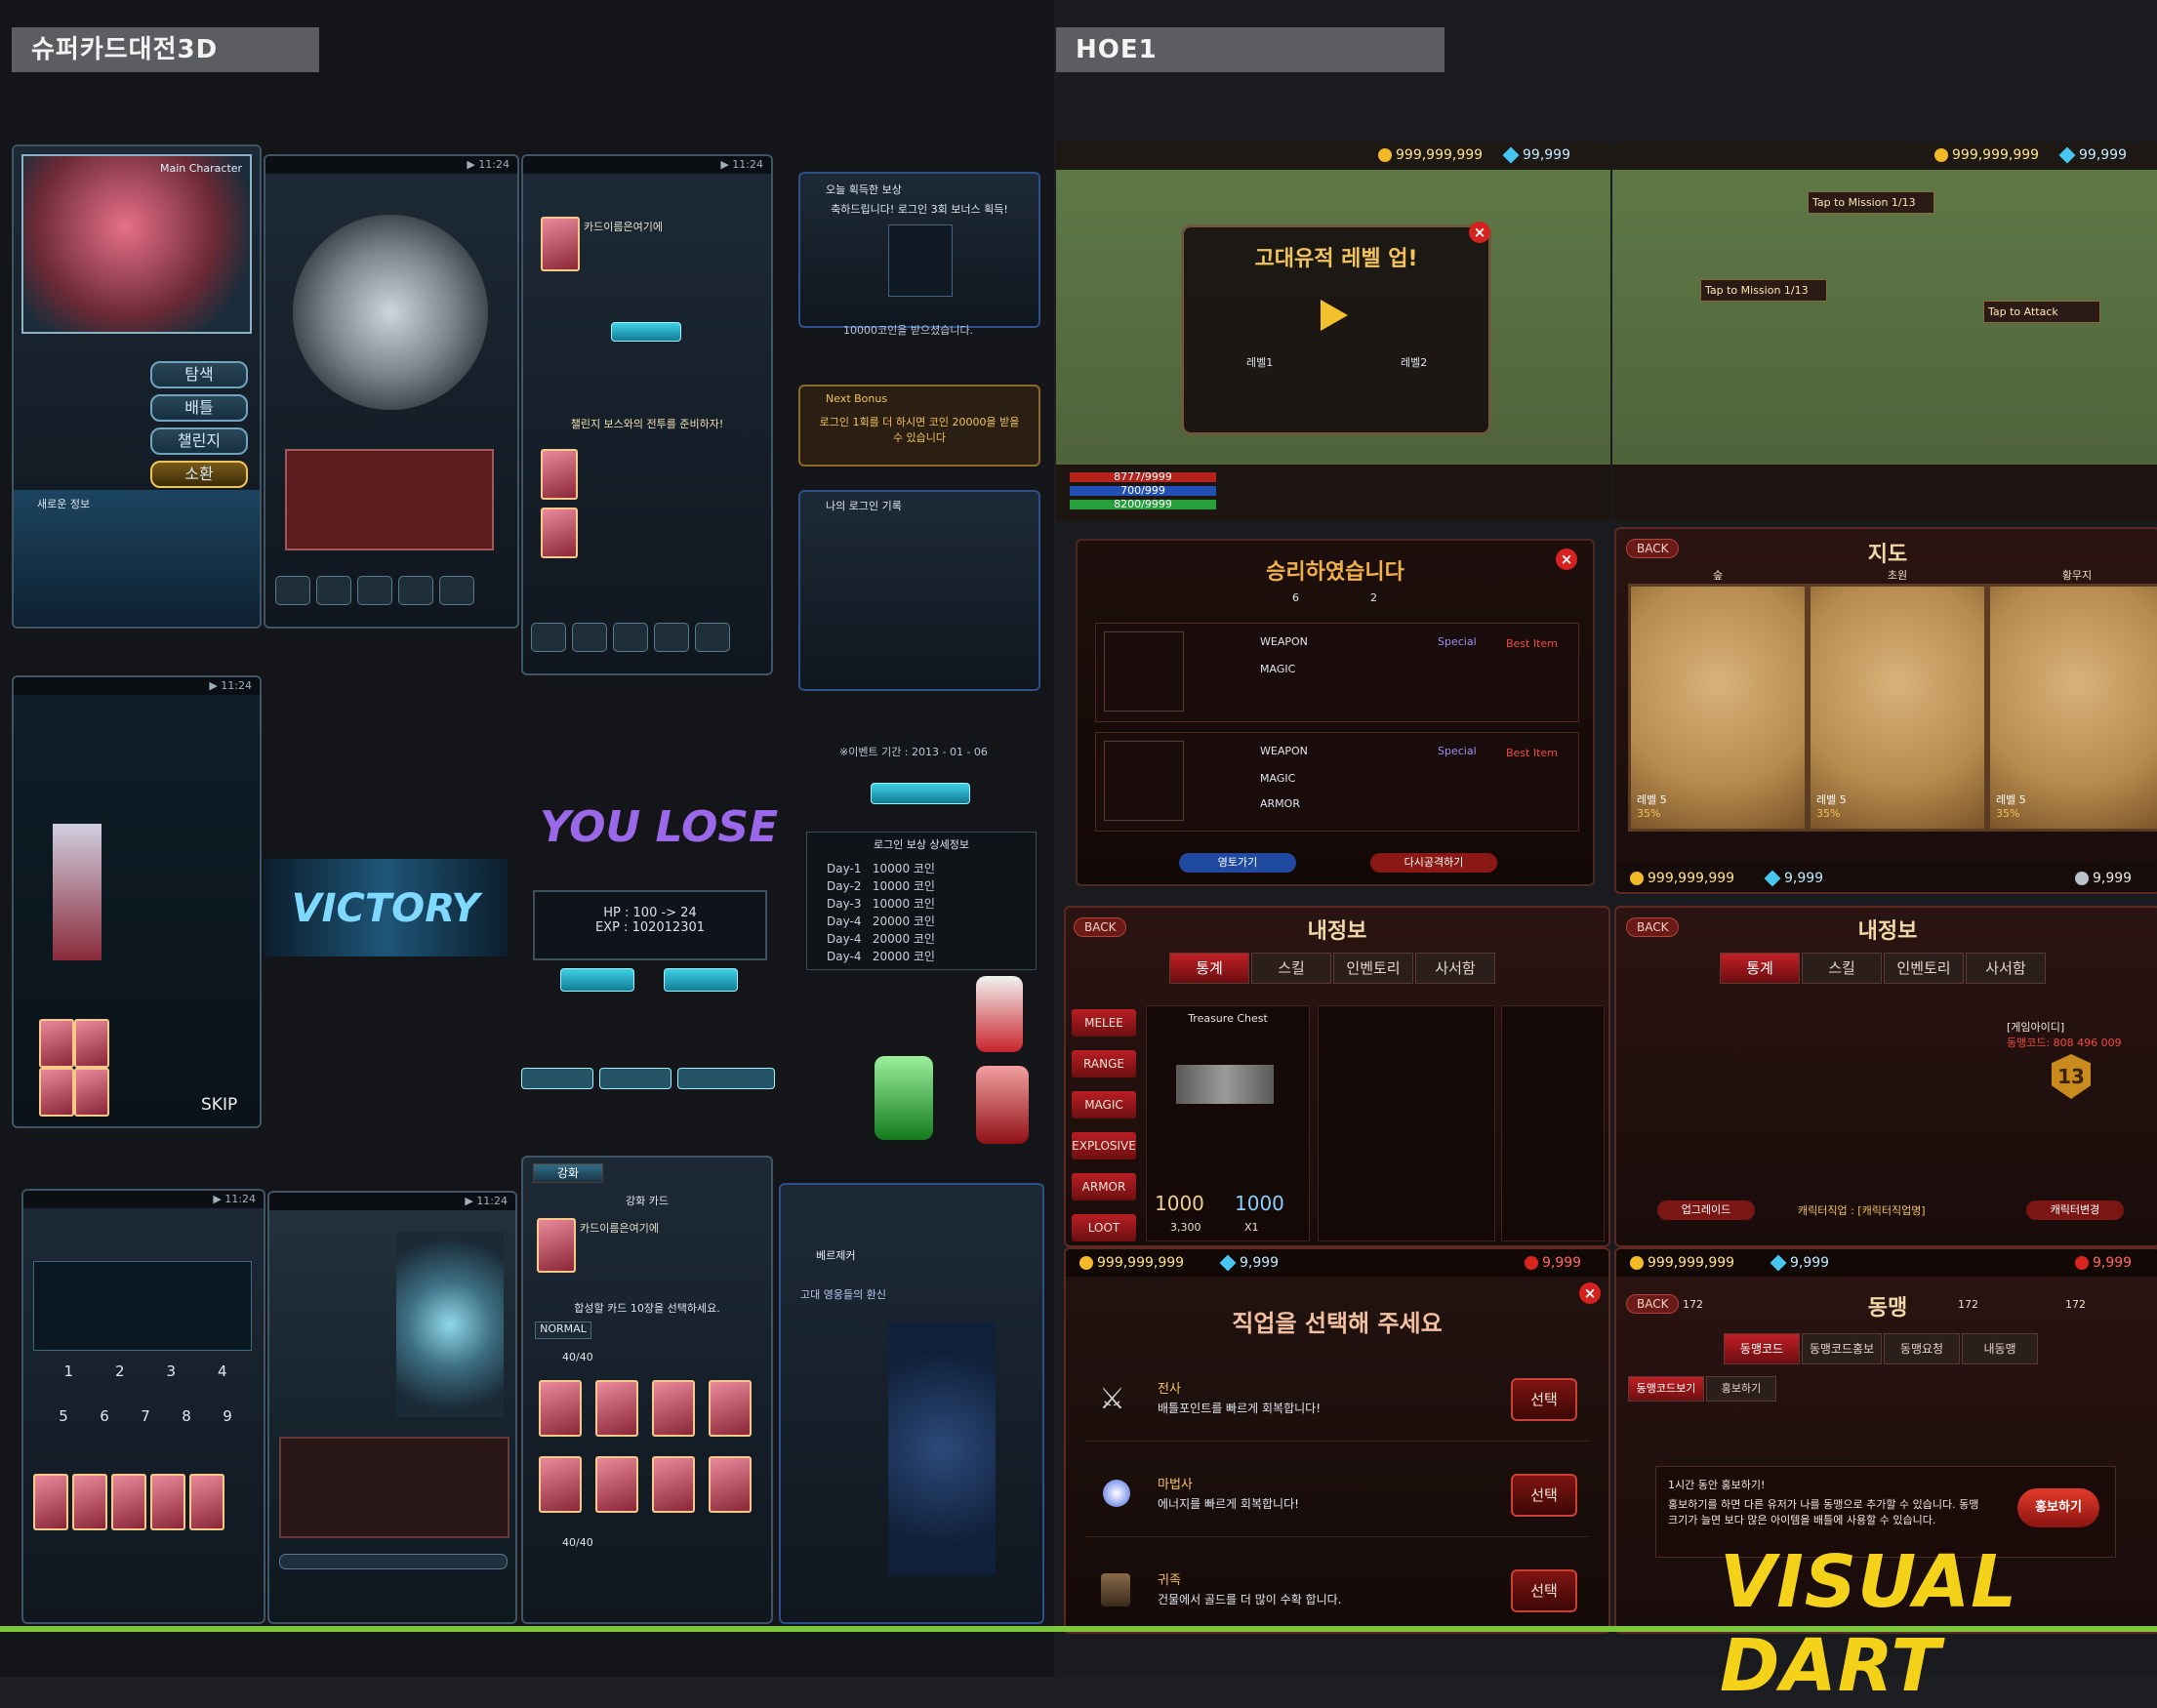  I want to click on tab-my-alliance: 내동맹, so click(2000, 1348).